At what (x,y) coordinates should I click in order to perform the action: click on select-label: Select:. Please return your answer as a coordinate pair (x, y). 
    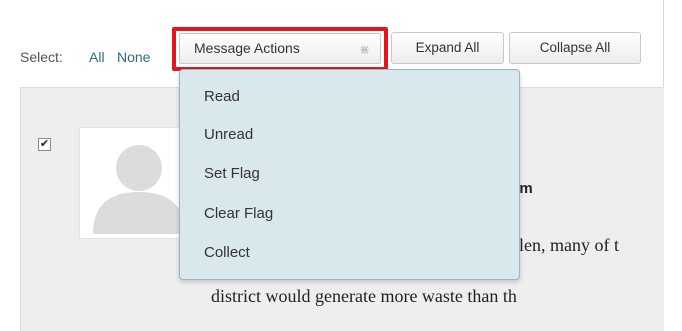
    Looking at the image, I should click on (41, 57).